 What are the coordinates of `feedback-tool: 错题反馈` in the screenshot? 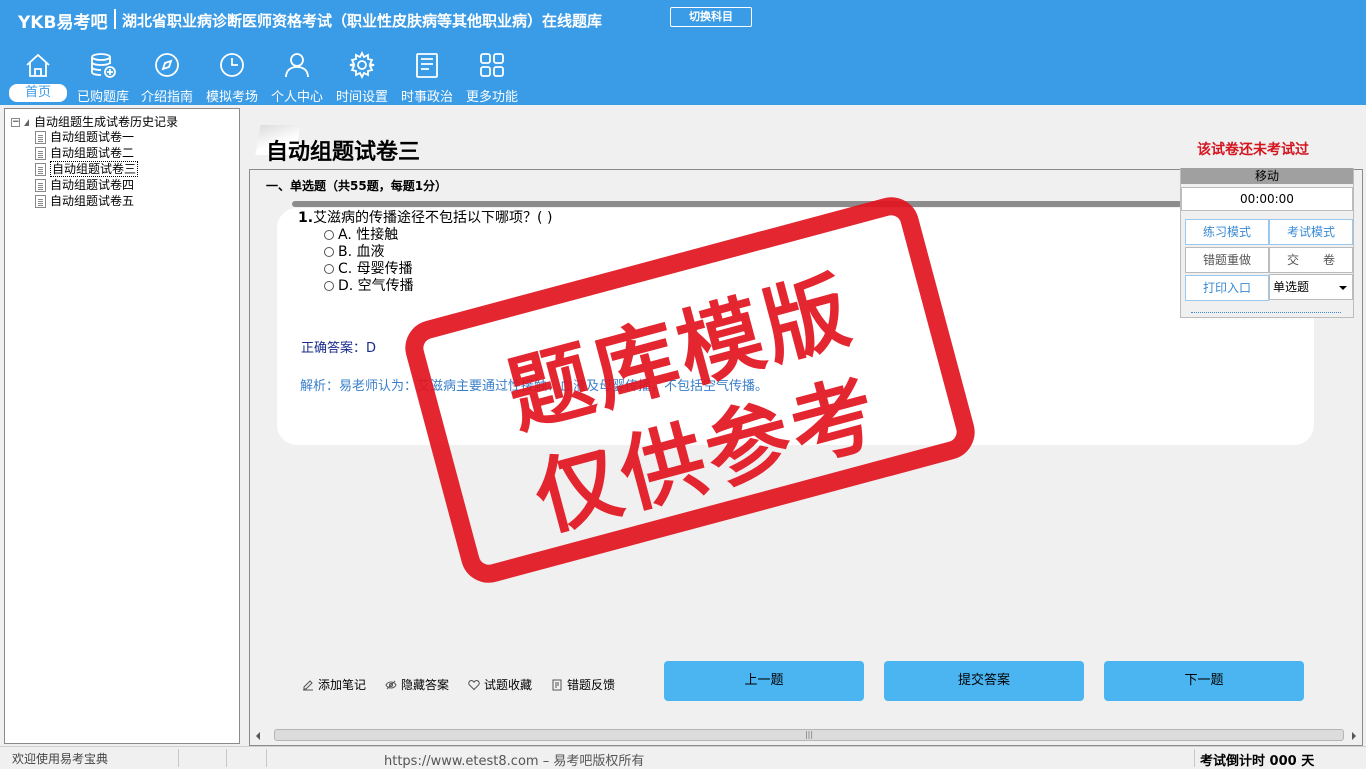 It's located at (583, 684).